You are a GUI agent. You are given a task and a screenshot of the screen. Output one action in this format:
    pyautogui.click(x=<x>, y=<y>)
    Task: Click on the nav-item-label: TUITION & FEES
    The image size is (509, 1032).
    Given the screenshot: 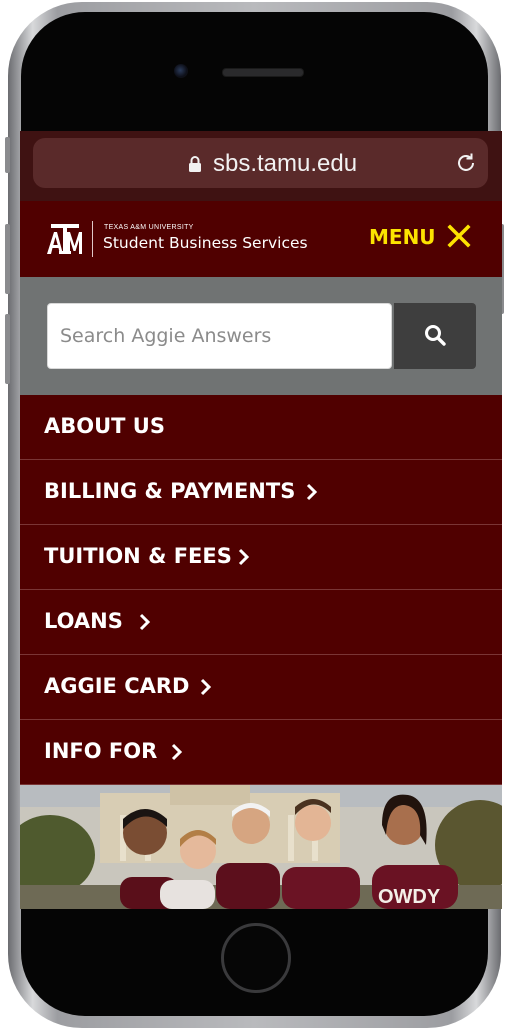 What is the action you would take?
    pyautogui.click(x=138, y=556)
    